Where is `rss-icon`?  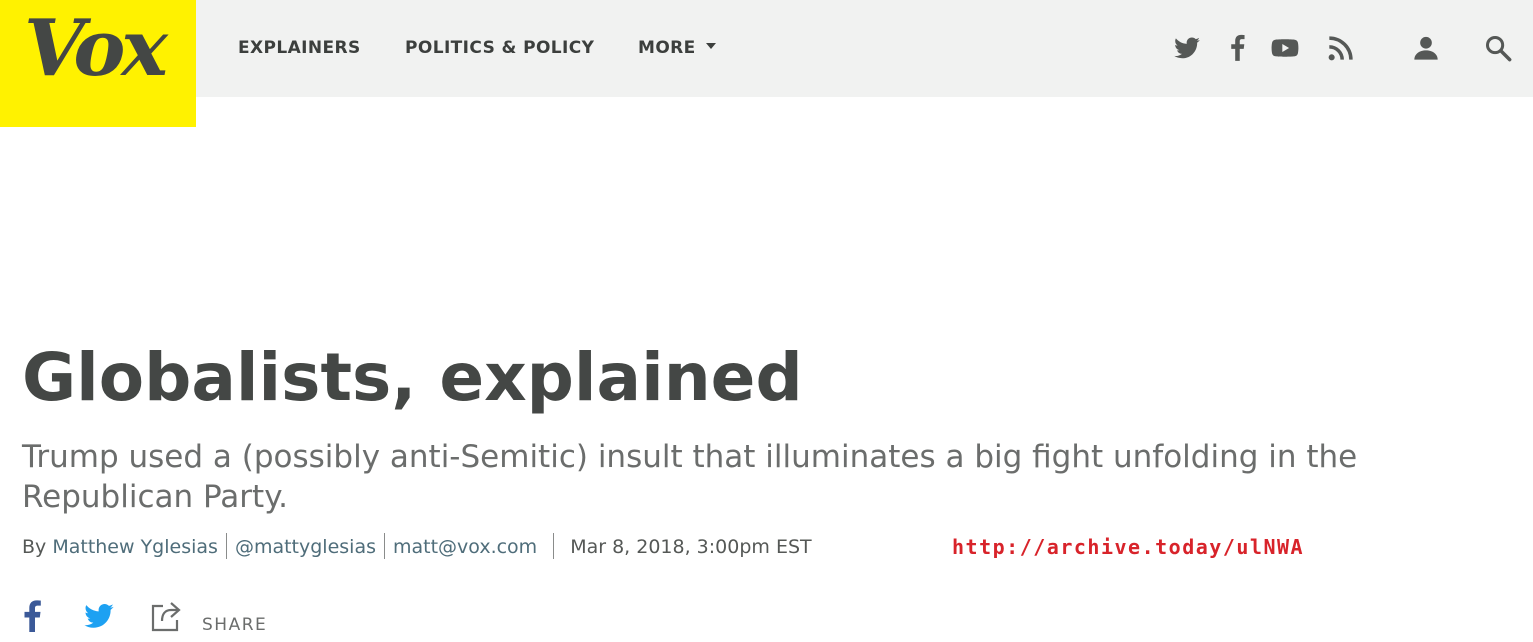 rss-icon is located at coordinates (1341, 48).